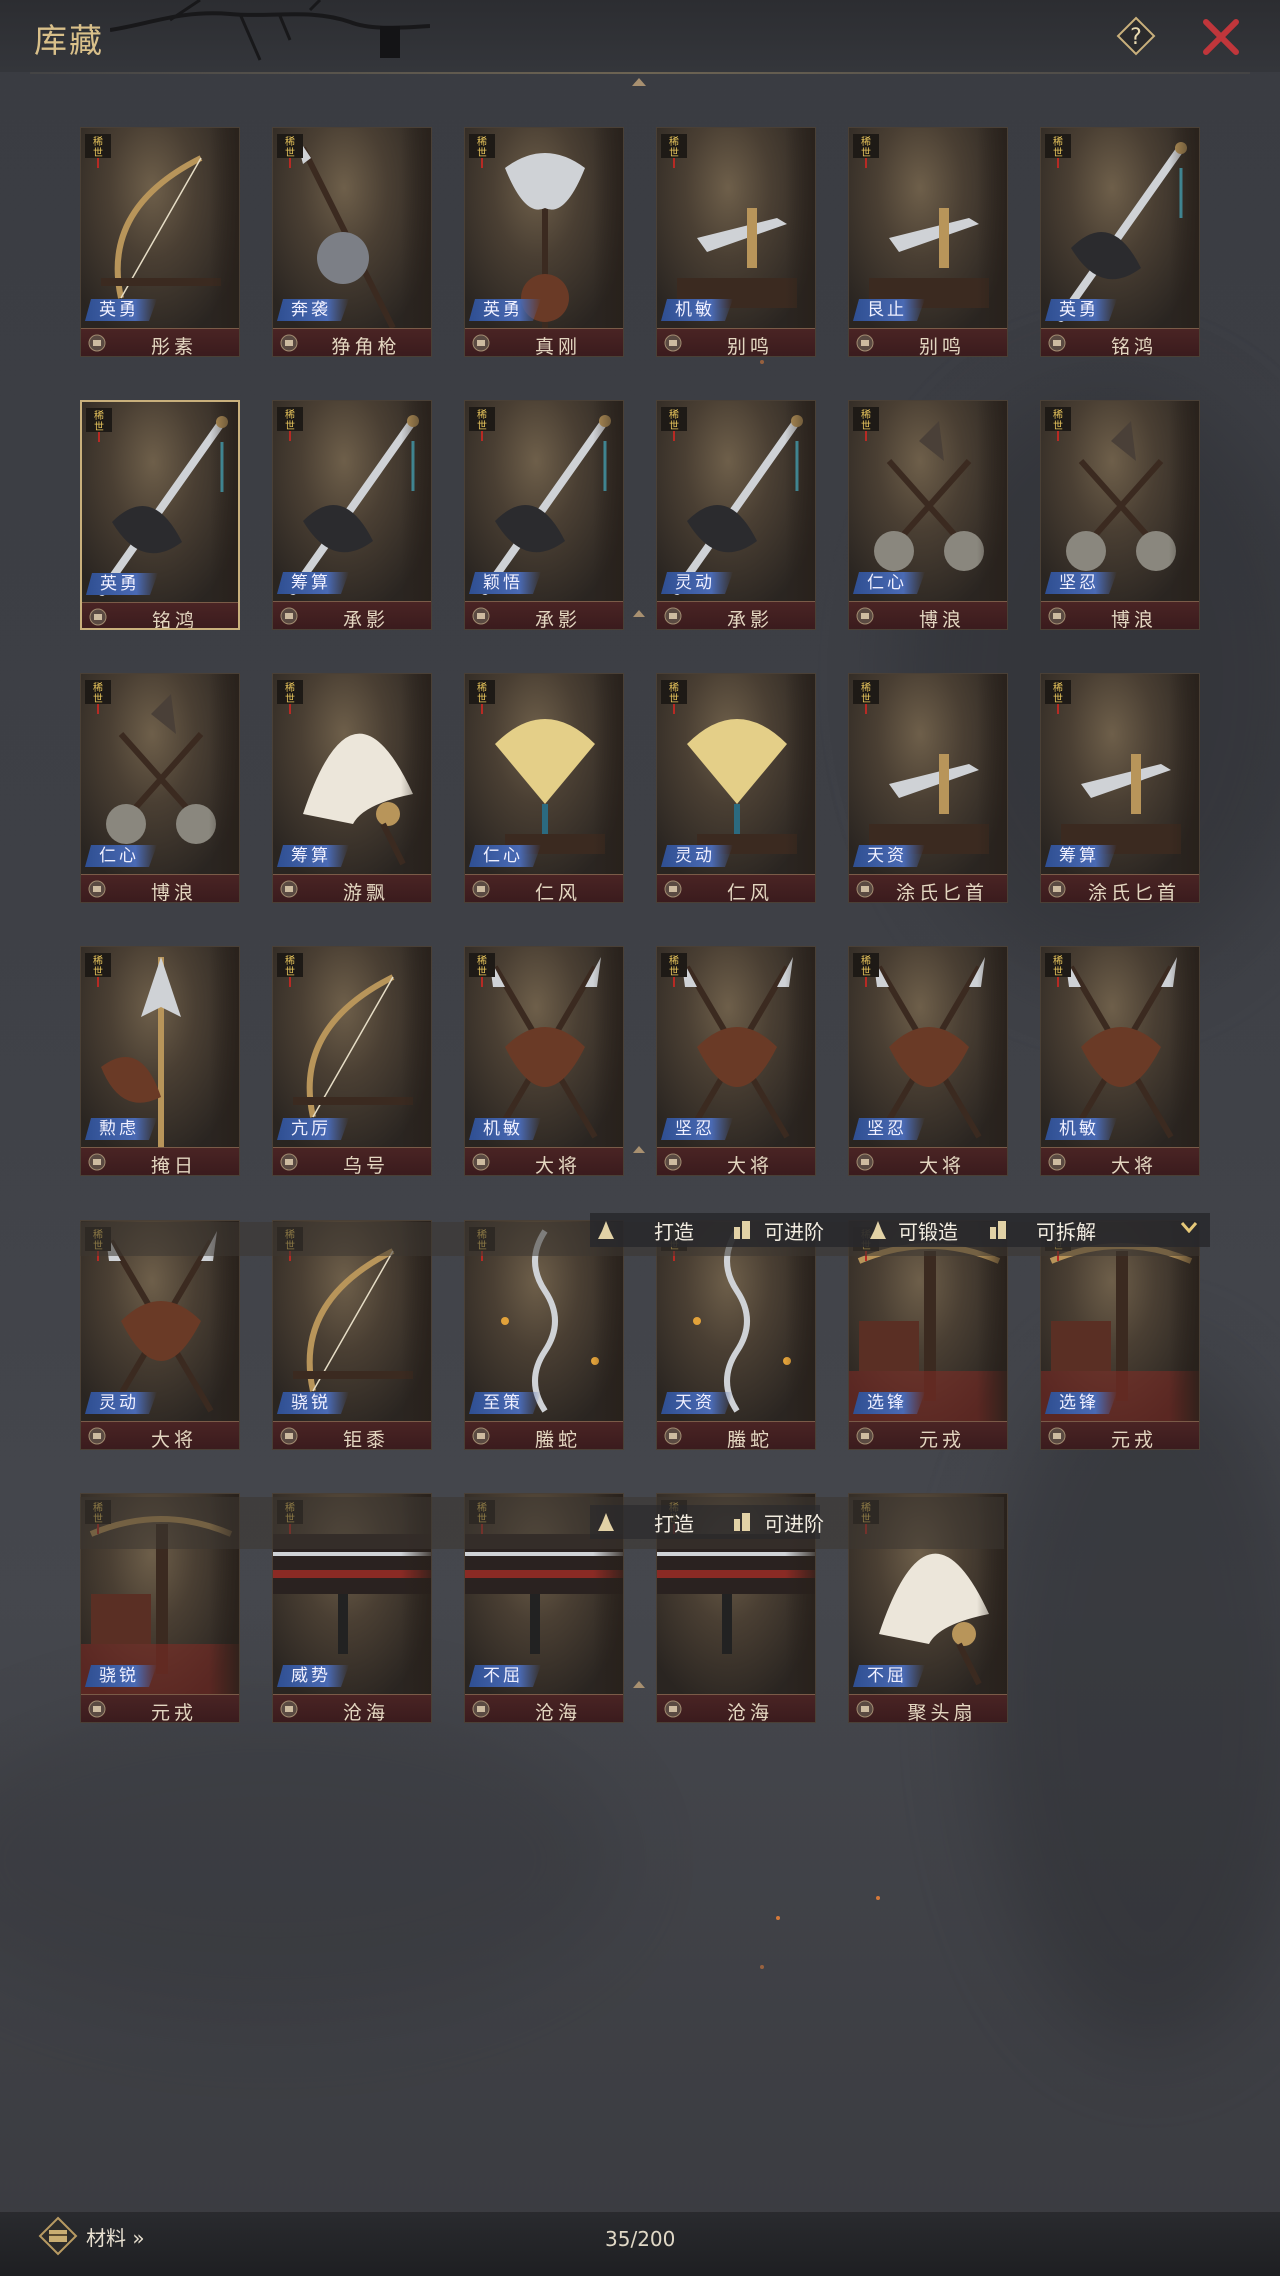 The image size is (1280, 2276). What do you see at coordinates (557, 892) in the screenshot?
I see `card-name: 仁风` at bounding box center [557, 892].